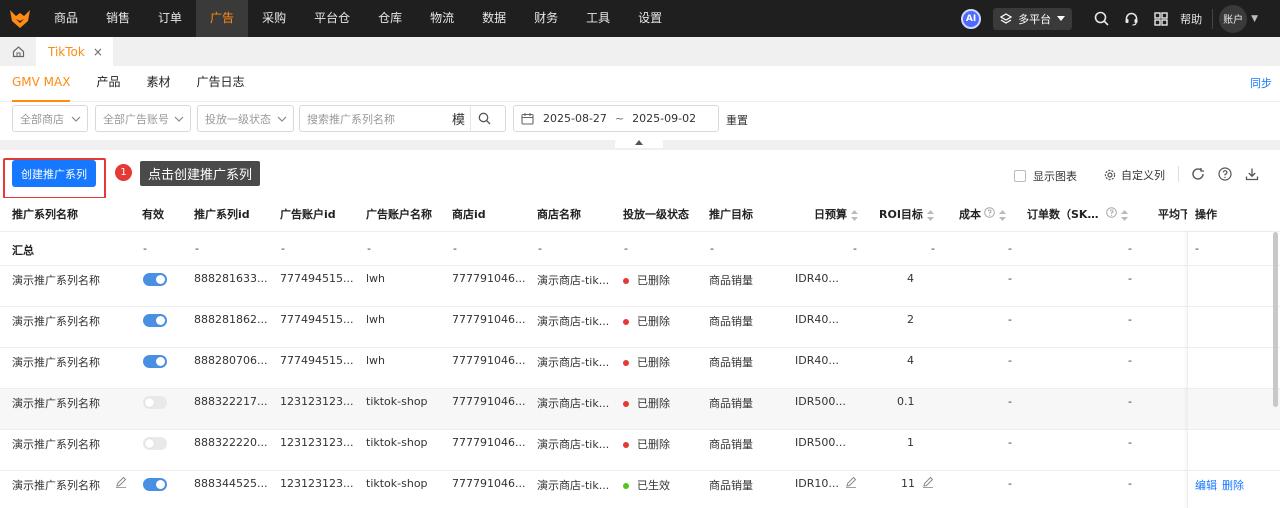 Image resolution: width=1280 pixels, height=508 pixels. What do you see at coordinates (1254, 19) in the screenshot?
I see `account-caret-icon: ▼` at bounding box center [1254, 19].